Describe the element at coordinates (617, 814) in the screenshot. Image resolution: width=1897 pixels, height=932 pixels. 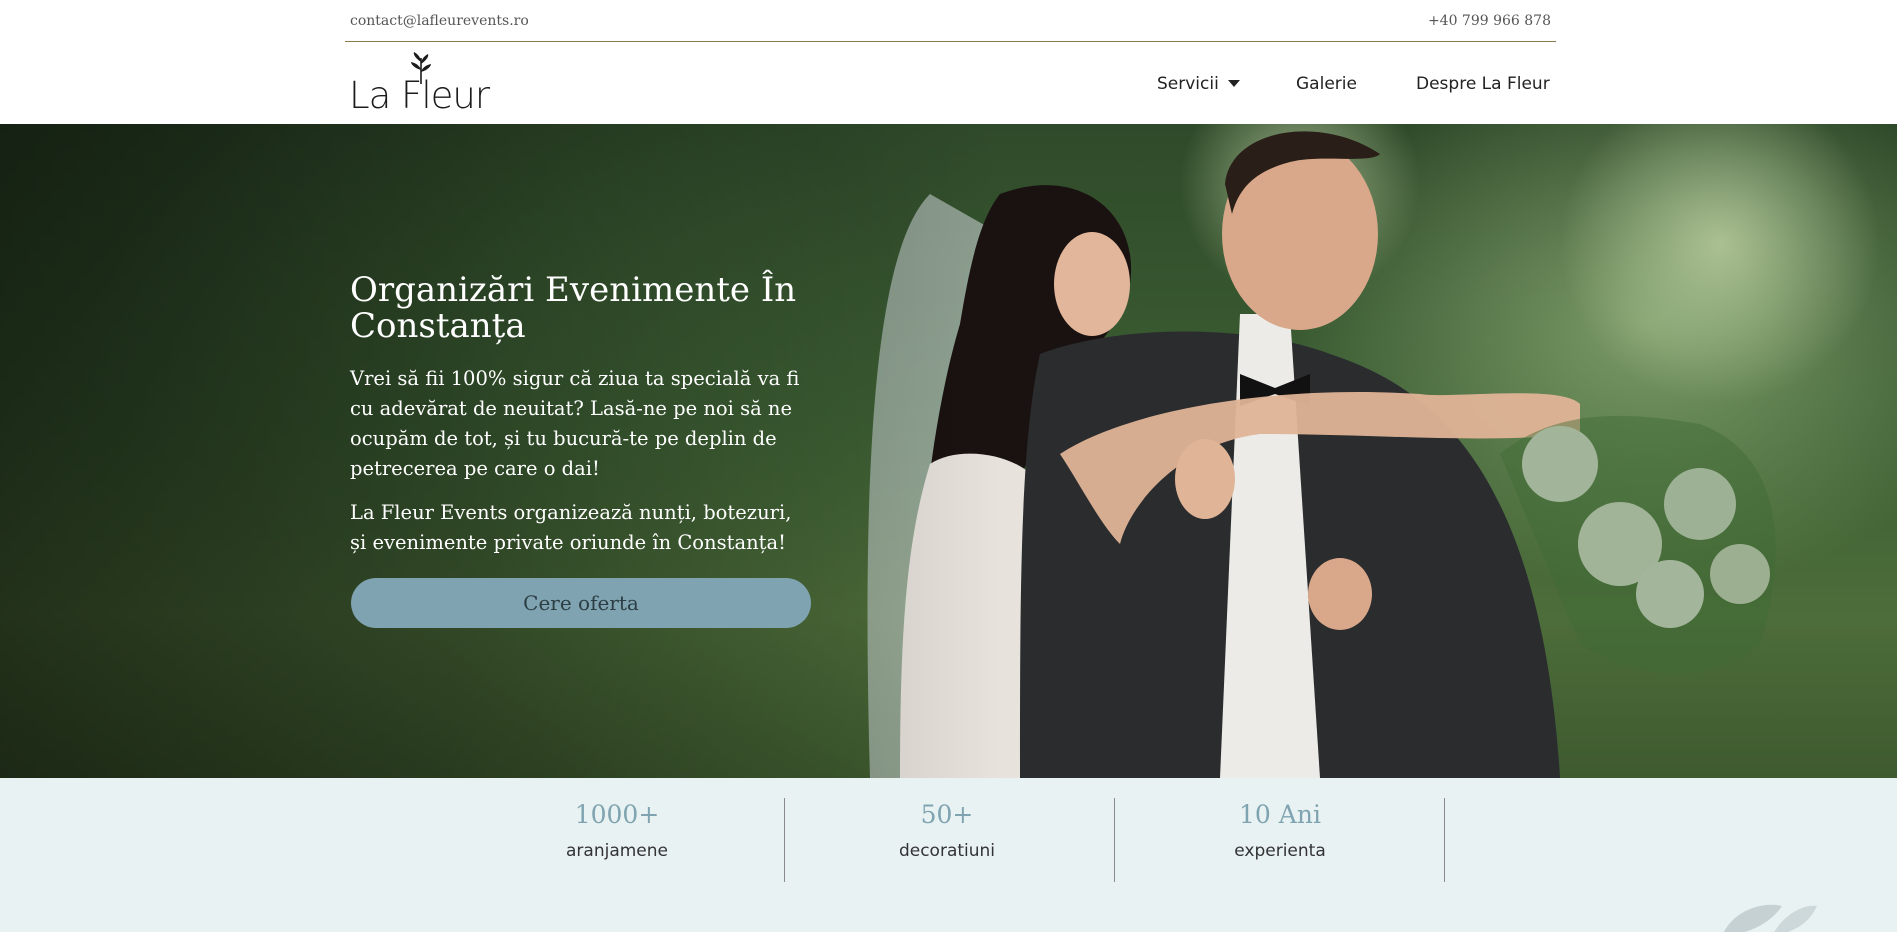
I see `stat-value: 1000+` at that location.